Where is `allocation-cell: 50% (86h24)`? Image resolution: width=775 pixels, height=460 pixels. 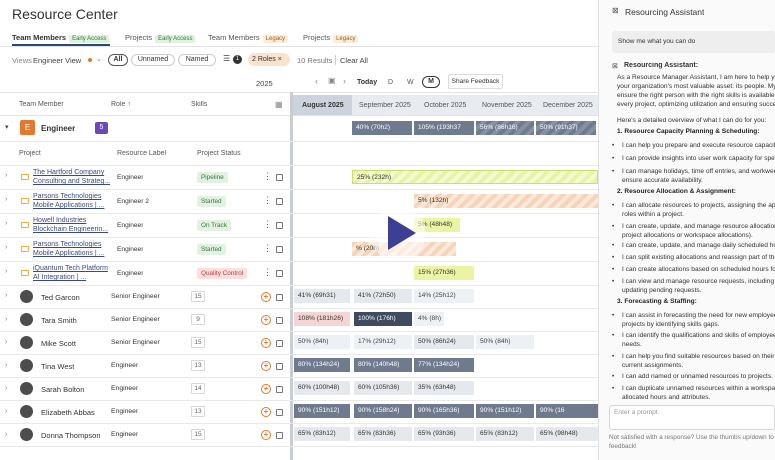 allocation-cell: 50% (86h24) is located at coordinates (444, 342).